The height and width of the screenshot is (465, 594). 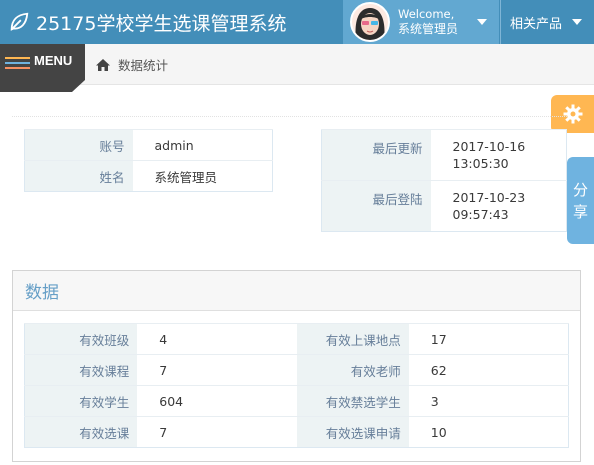 What do you see at coordinates (352, 339) in the screenshot?
I see `stat-label: 有效上课地点` at bounding box center [352, 339].